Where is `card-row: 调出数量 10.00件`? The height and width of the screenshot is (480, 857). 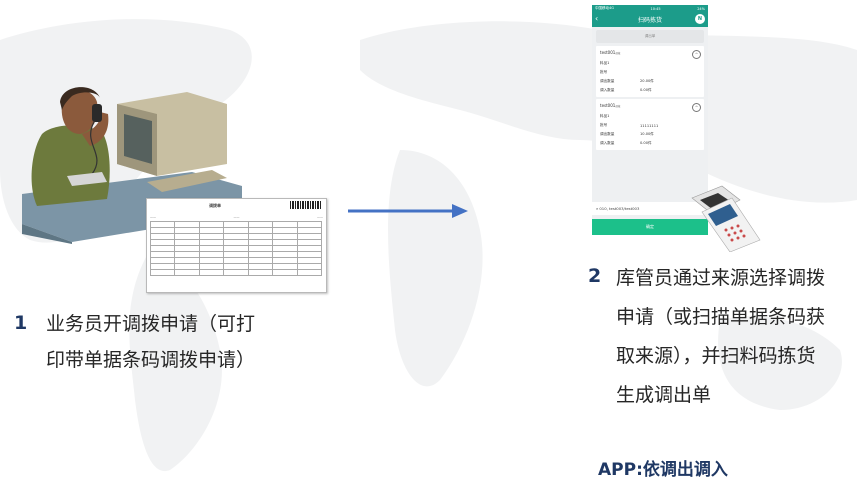 card-row: 调出数量 10.00件 is located at coordinates (627, 134).